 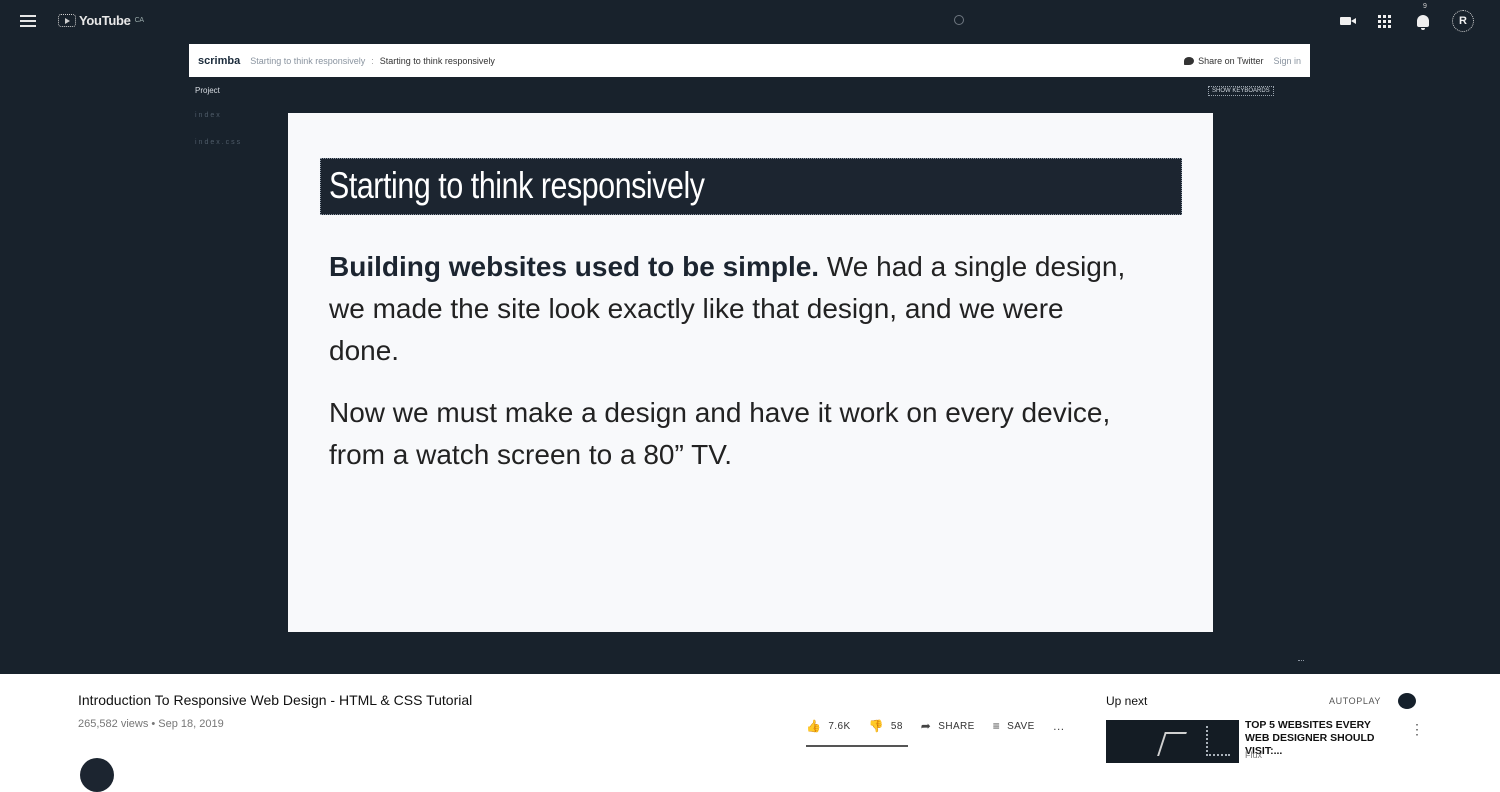 What do you see at coordinates (105, 20) in the screenshot?
I see `youtube-logo-text: YouTube` at bounding box center [105, 20].